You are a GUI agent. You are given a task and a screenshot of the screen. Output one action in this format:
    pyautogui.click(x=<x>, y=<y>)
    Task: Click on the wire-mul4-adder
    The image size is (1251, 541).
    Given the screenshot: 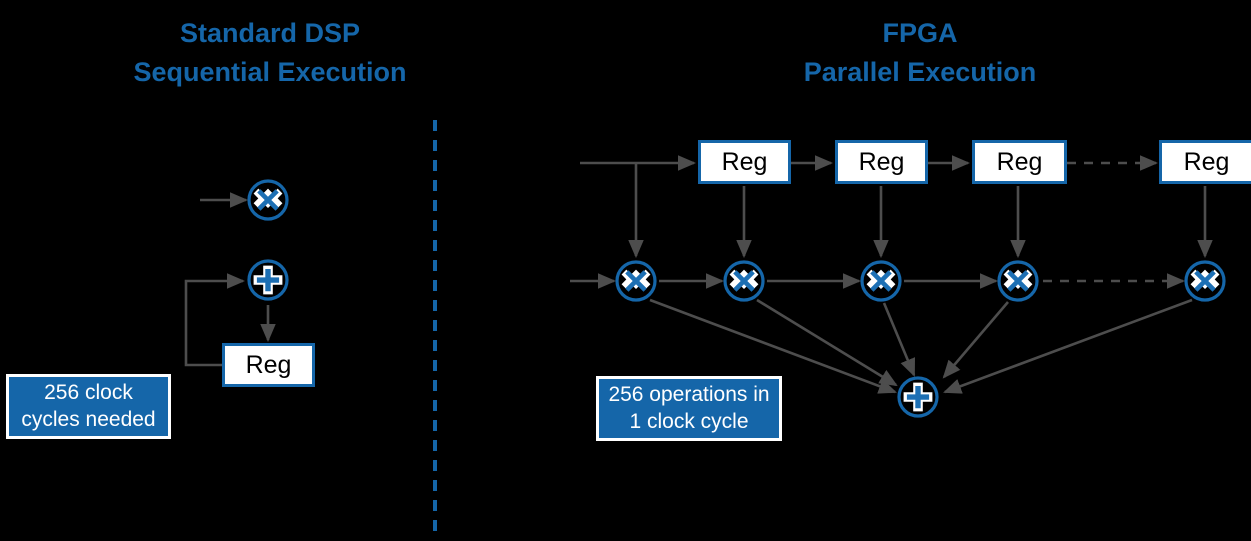 What is the action you would take?
    pyautogui.click(x=975, y=340)
    